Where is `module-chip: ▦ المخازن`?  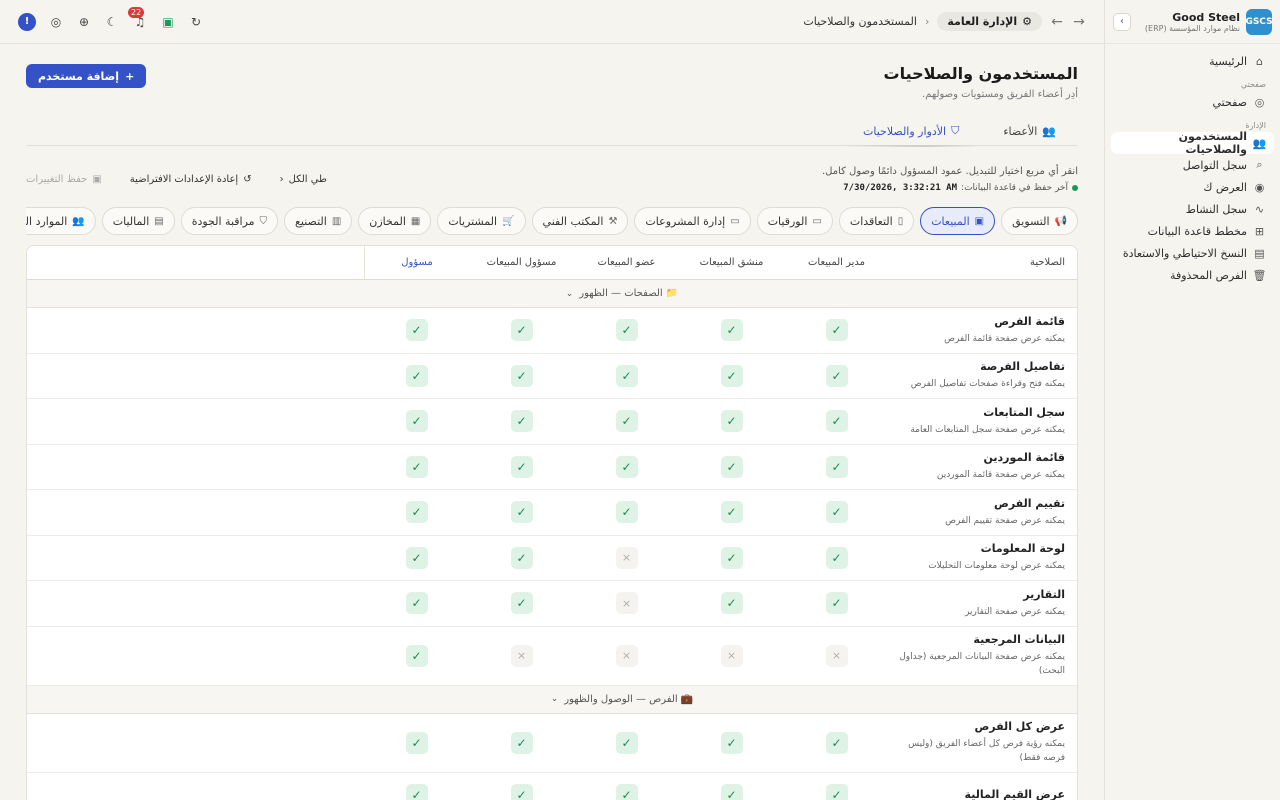
module-chip: ▦ المخازن is located at coordinates (395, 221).